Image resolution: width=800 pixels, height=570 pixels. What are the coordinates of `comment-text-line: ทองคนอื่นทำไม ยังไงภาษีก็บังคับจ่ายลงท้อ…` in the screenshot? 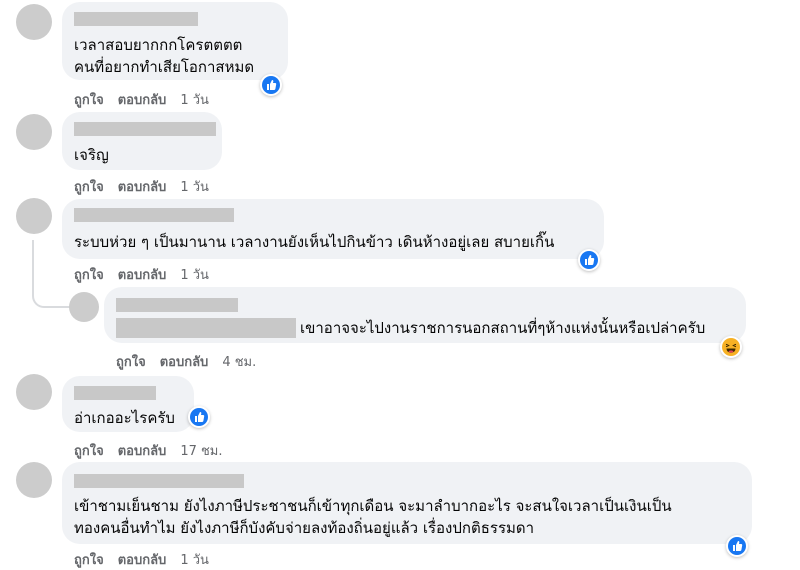 It's located at (304, 528).